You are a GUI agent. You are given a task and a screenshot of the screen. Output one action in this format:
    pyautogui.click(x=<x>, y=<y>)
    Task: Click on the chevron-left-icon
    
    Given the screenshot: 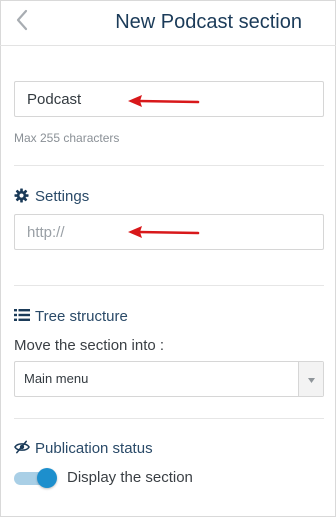 What is the action you would take?
    pyautogui.click(x=22, y=22)
    